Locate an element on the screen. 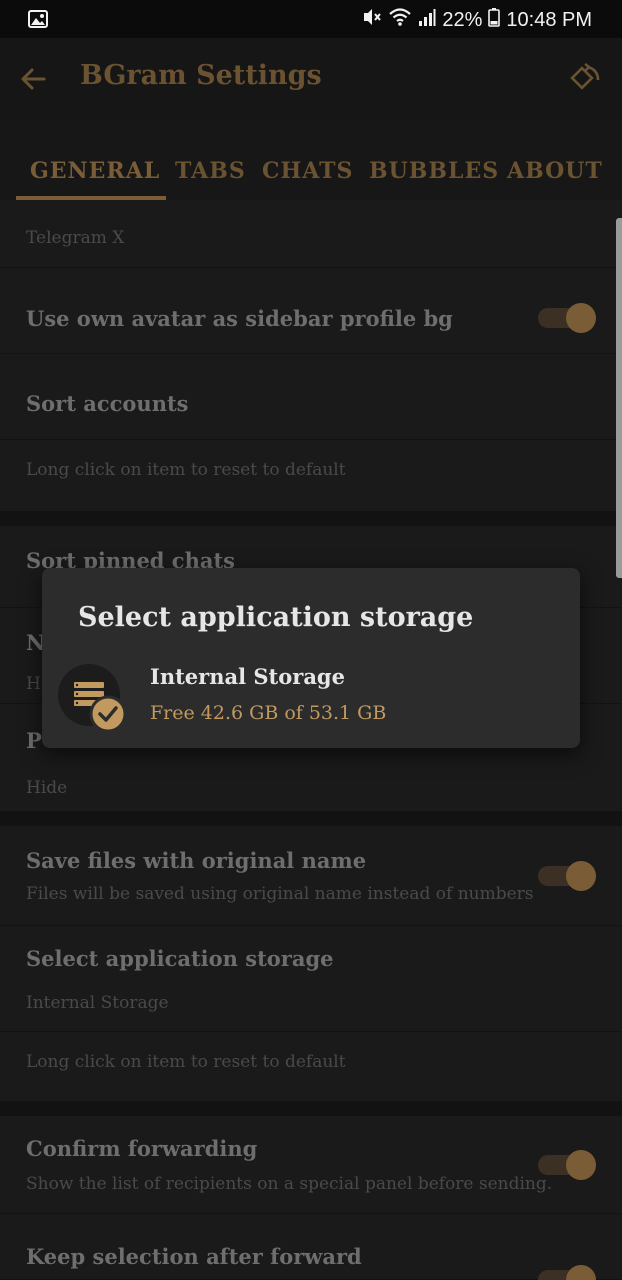 The width and height of the screenshot is (622, 1280). tab-general: GENERAL is located at coordinates (95, 171).